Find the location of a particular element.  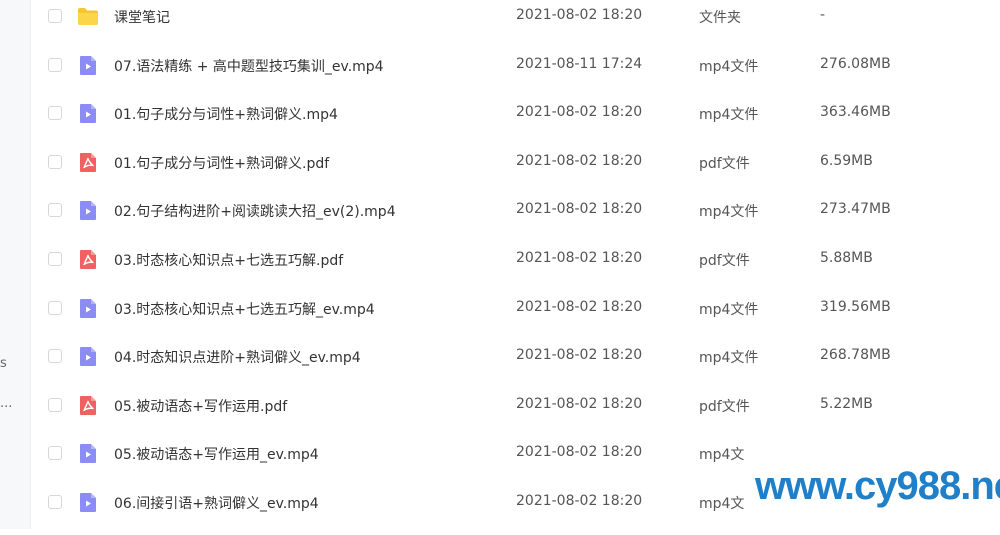

file-size: 6.59MB is located at coordinates (846, 160).